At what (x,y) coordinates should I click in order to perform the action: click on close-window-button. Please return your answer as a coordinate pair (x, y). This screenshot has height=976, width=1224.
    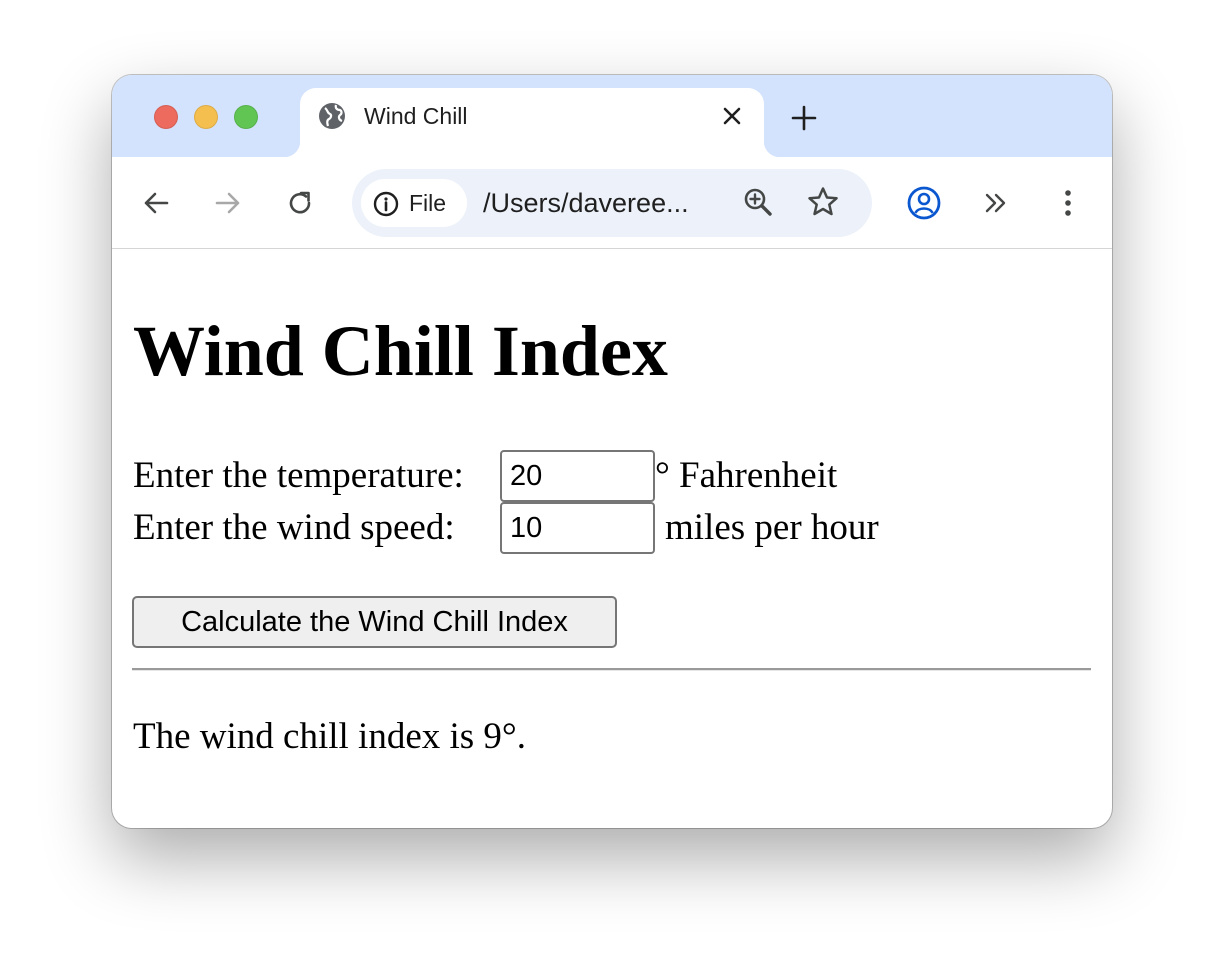
    Looking at the image, I should click on (166, 117).